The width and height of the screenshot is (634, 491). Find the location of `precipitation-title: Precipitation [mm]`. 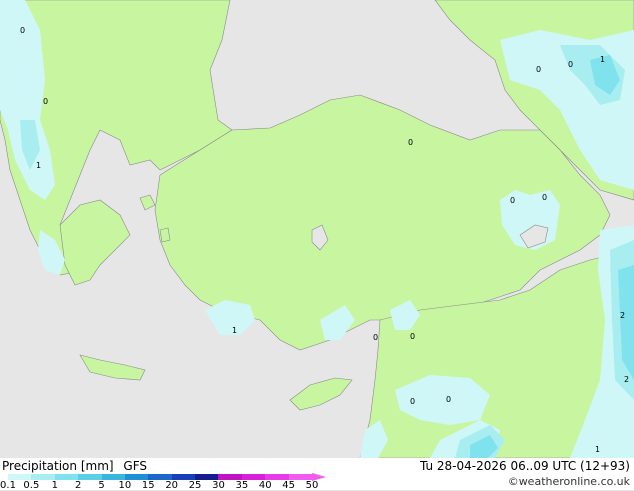

precipitation-title: Precipitation [mm] is located at coordinates (58, 466).